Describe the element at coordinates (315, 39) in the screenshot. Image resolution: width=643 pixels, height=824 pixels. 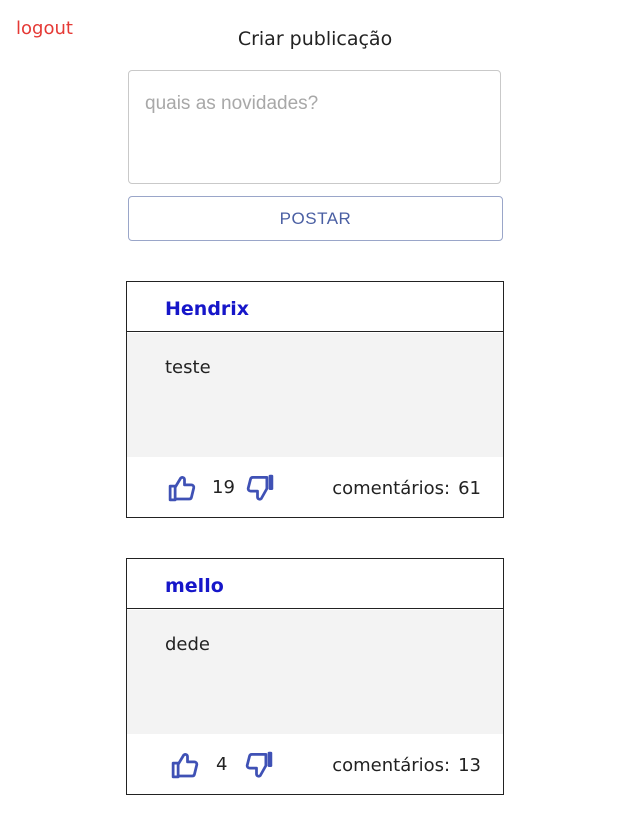
I see `page-title: Criar publicação` at that location.